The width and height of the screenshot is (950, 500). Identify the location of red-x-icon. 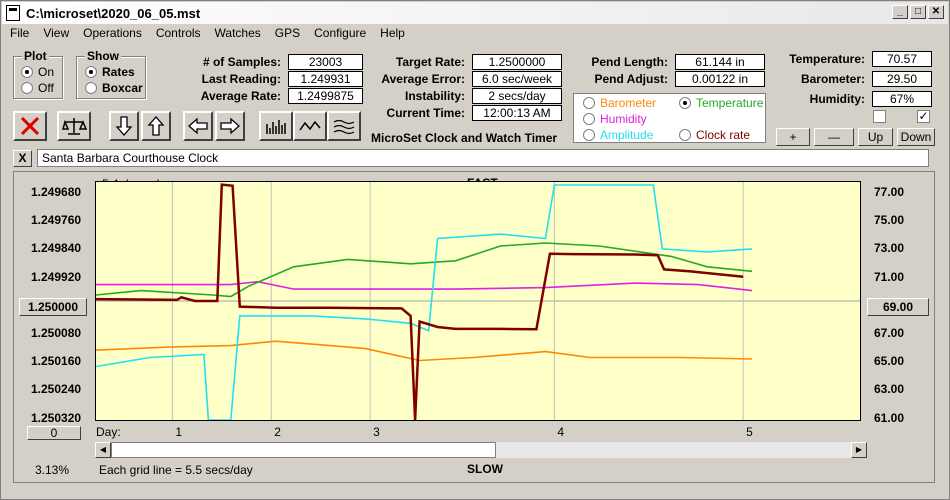
(30, 126).